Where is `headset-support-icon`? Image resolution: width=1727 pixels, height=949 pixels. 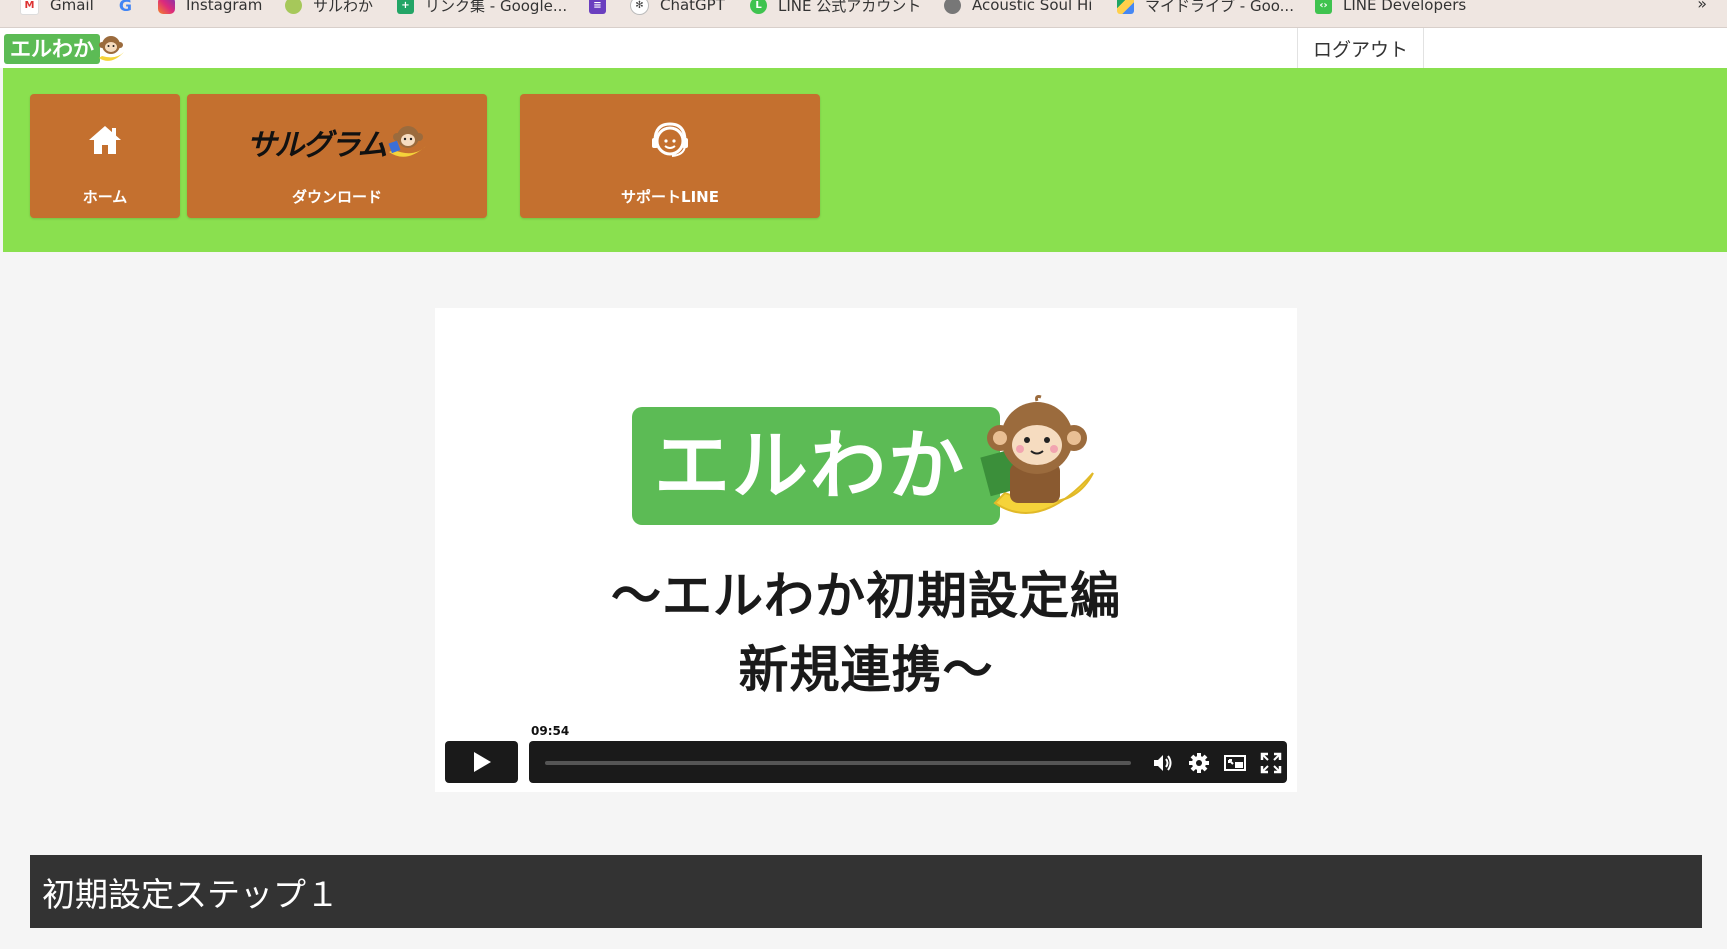 headset-support-icon is located at coordinates (670, 139).